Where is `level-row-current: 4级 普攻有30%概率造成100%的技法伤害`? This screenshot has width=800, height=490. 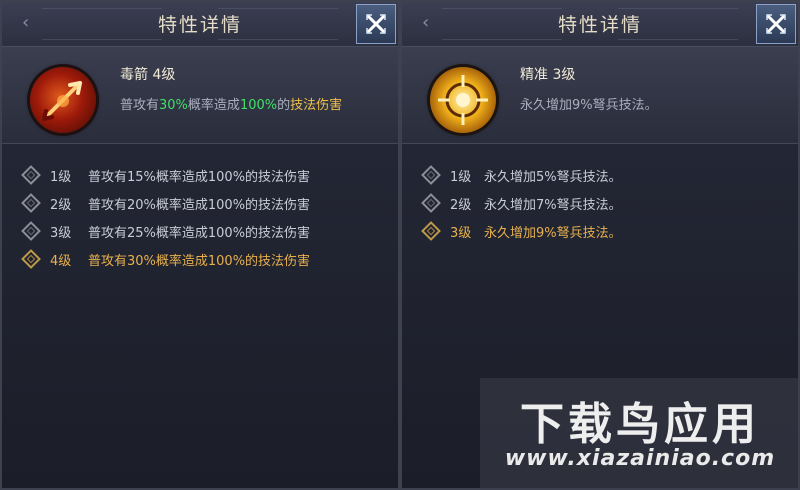
level-row-current: 4级 普攻有30%概率造成100%的技法伤害 is located at coordinates (200, 260).